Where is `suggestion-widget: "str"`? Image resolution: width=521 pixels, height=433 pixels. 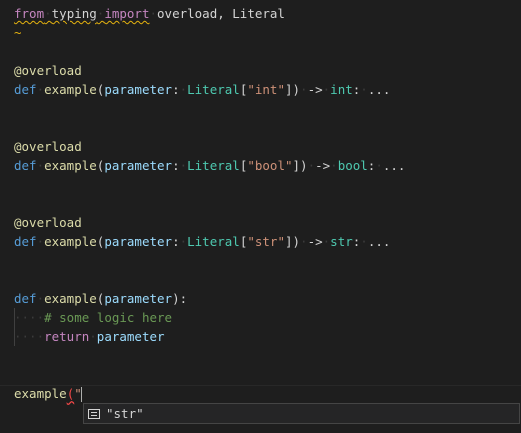
suggestion-widget: "str" is located at coordinates (301, 413).